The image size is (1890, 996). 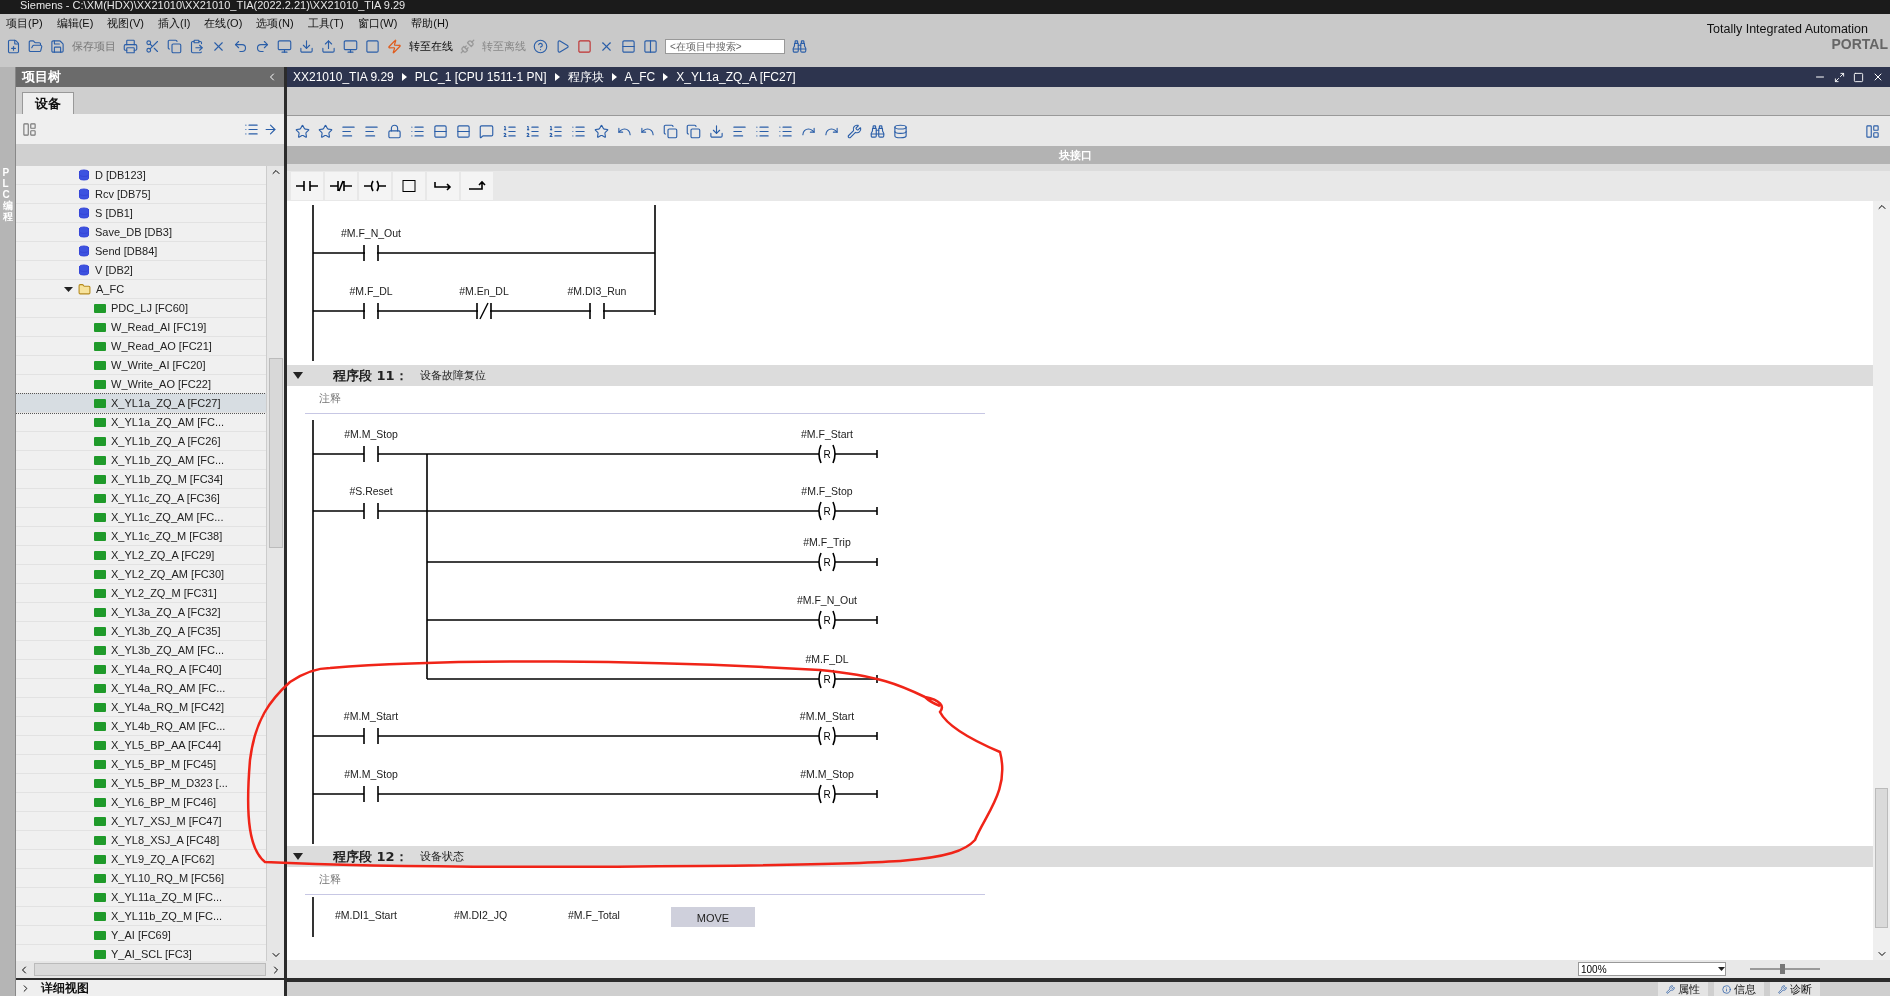 What do you see at coordinates (223, 23) in the screenshot?
I see `menu-item: 在线(O)` at bounding box center [223, 23].